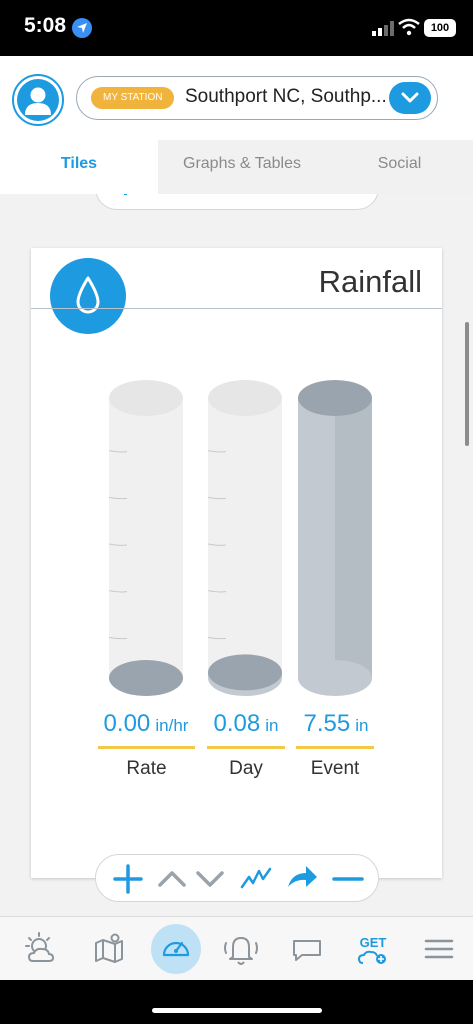  What do you see at coordinates (242, 167) in the screenshot?
I see `tab-graphs-tables: Graphs & Tables` at bounding box center [242, 167].